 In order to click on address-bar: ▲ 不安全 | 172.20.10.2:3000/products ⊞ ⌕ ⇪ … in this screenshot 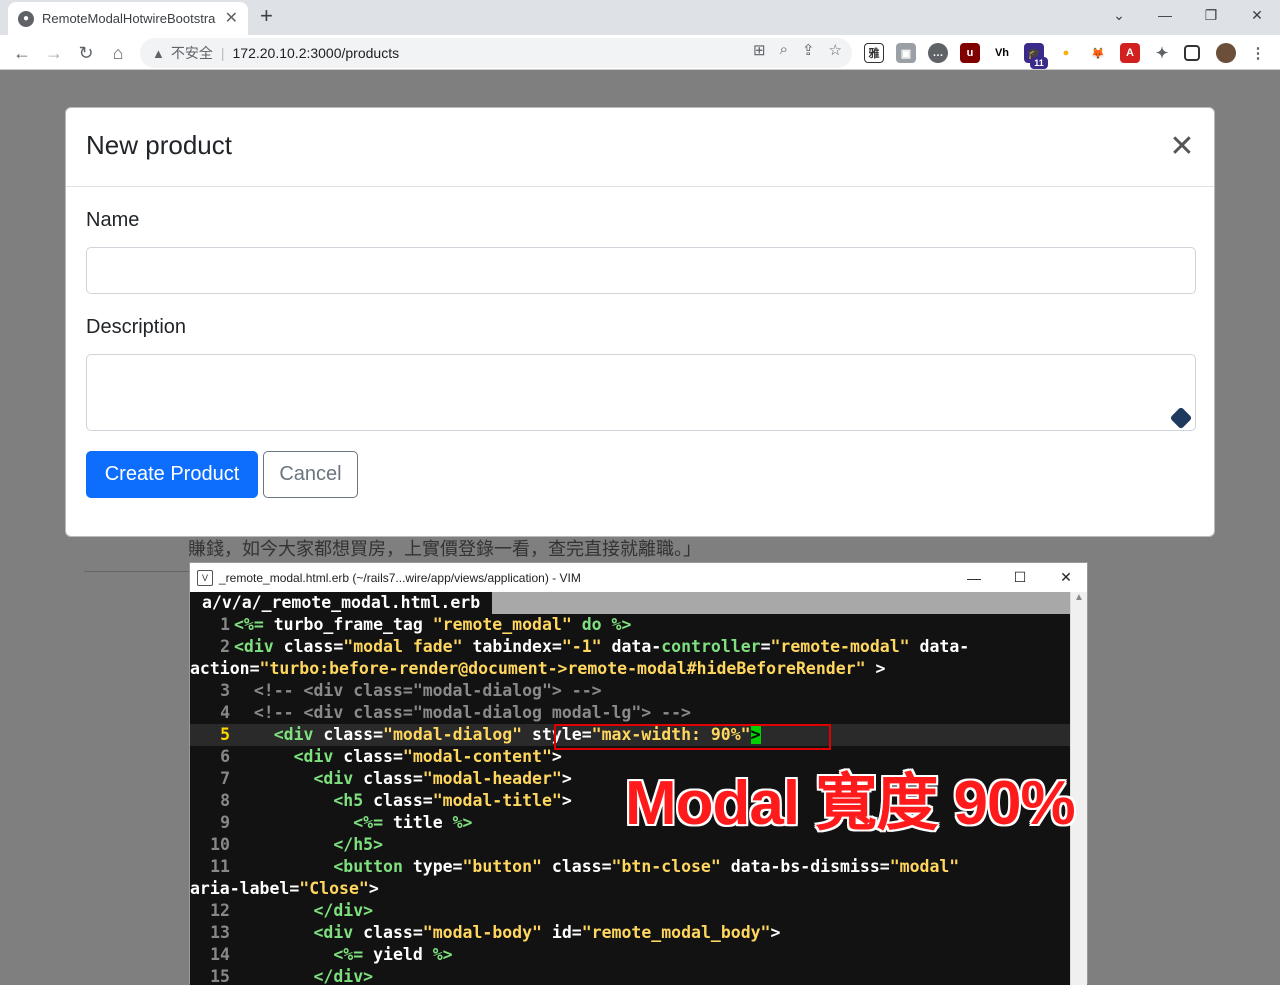, I will do `click(496, 53)`.